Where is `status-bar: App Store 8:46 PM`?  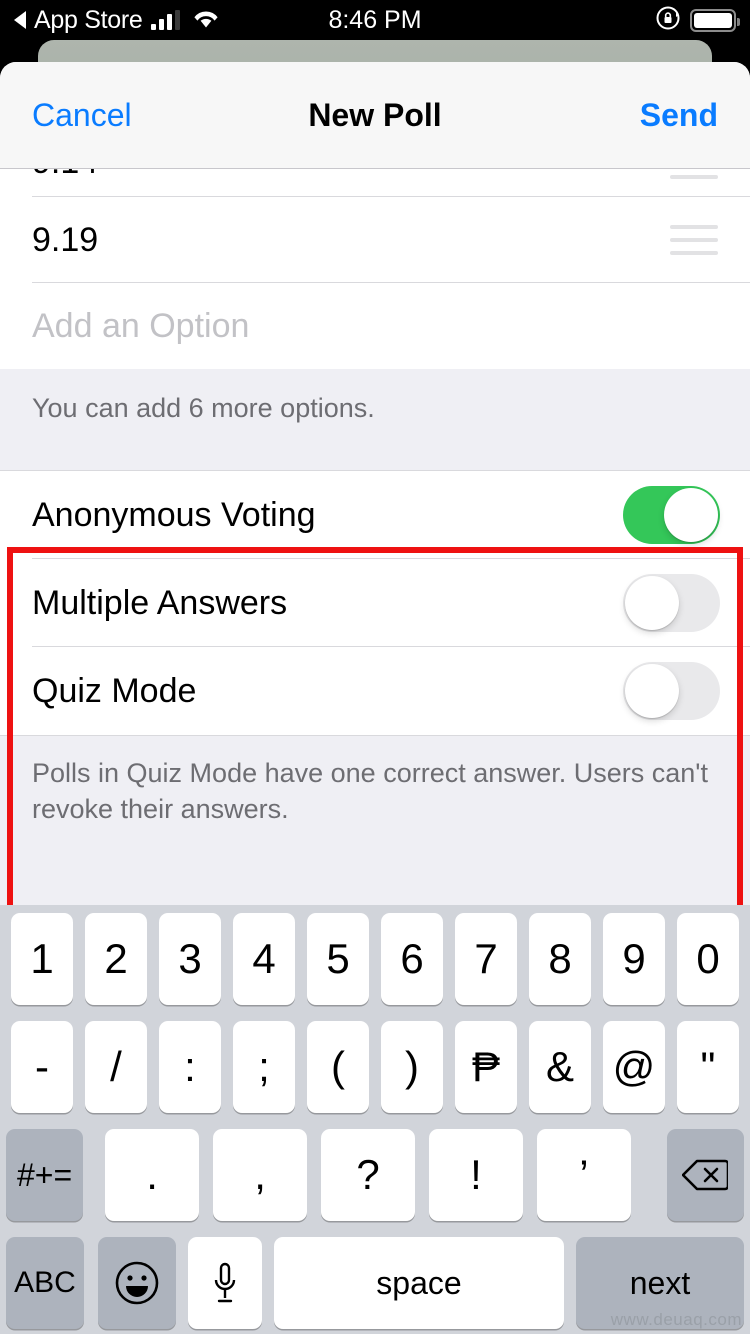 status-bar: App Store 8:46 PM is located at coordinates (375, 20).